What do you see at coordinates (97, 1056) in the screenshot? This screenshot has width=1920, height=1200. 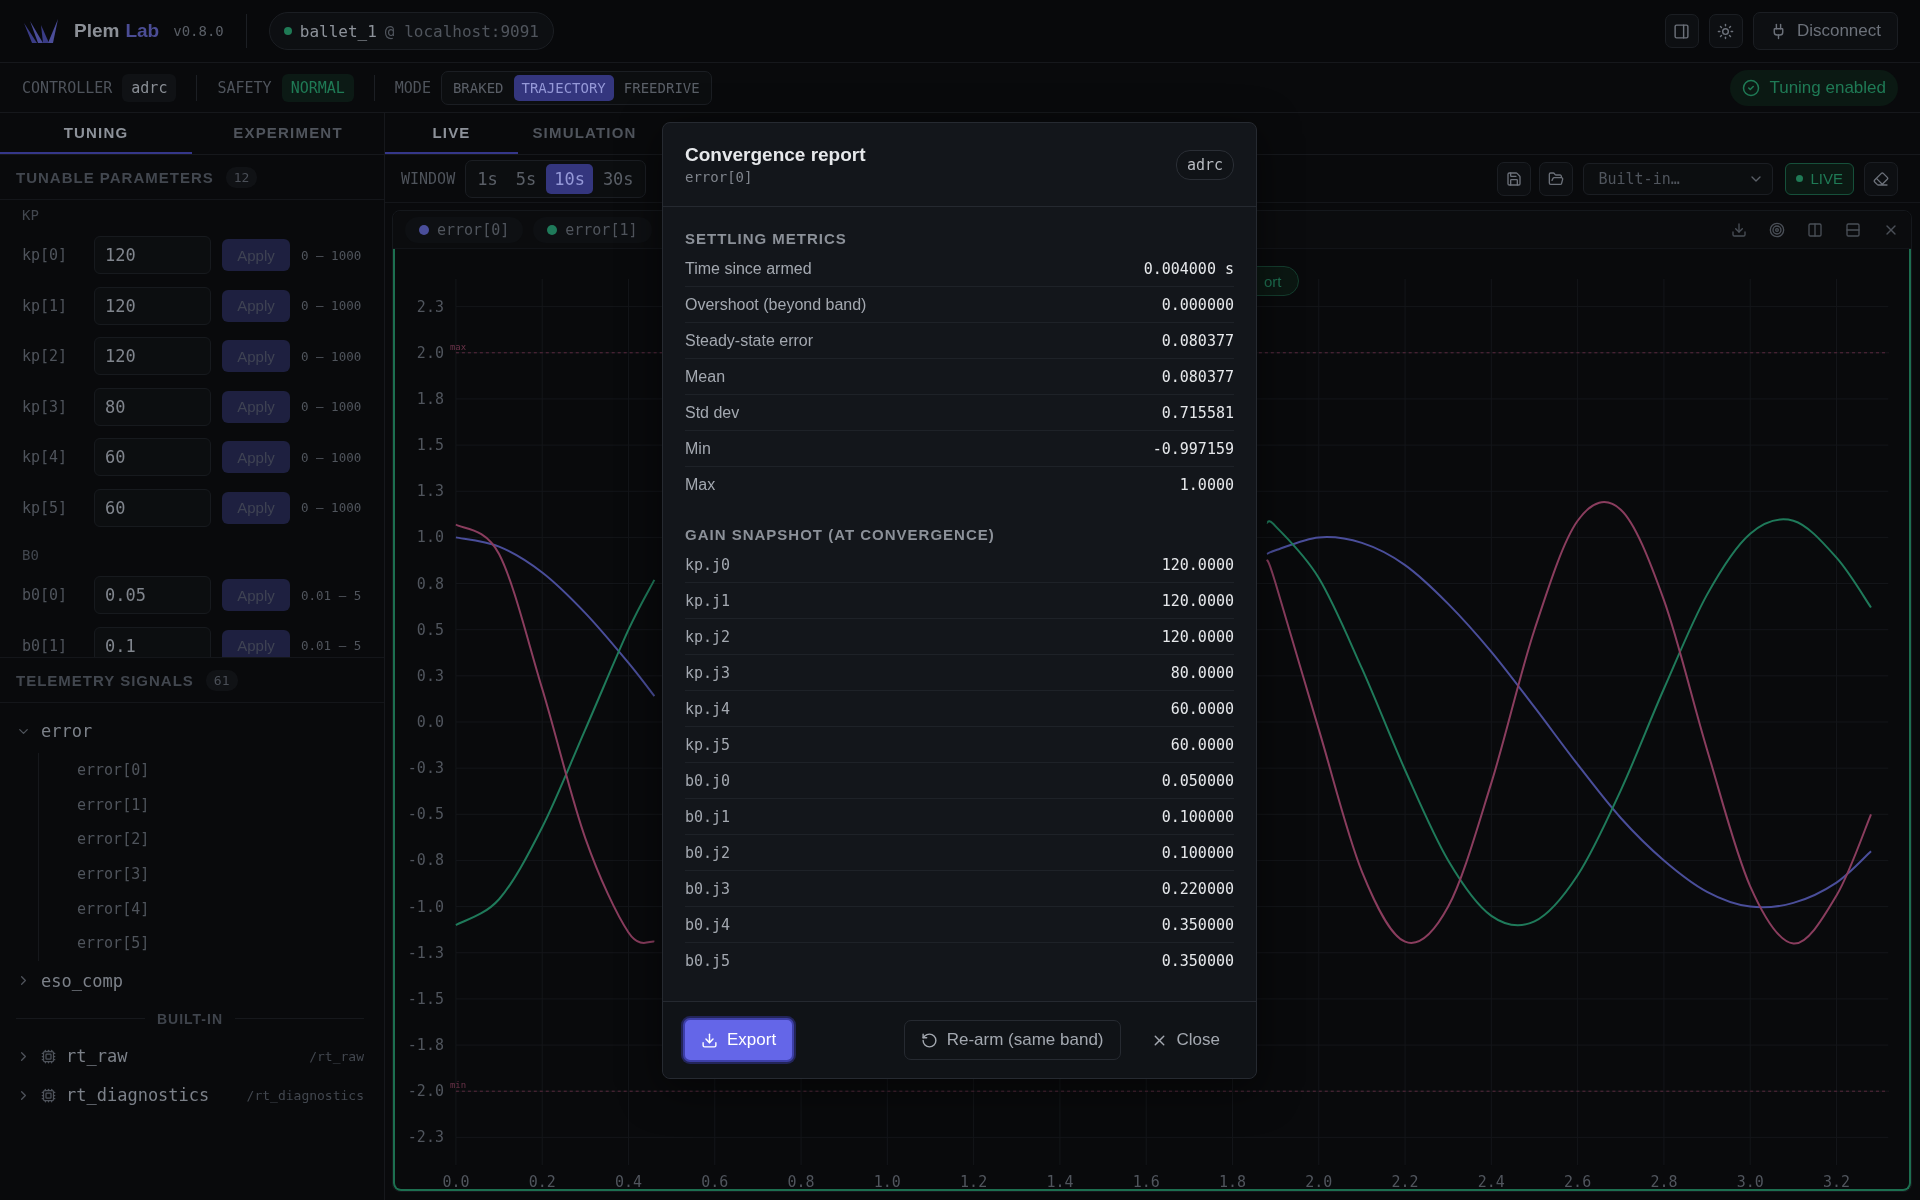 I see `tree-item: rt_raw` at bounding box center [97, 1056].